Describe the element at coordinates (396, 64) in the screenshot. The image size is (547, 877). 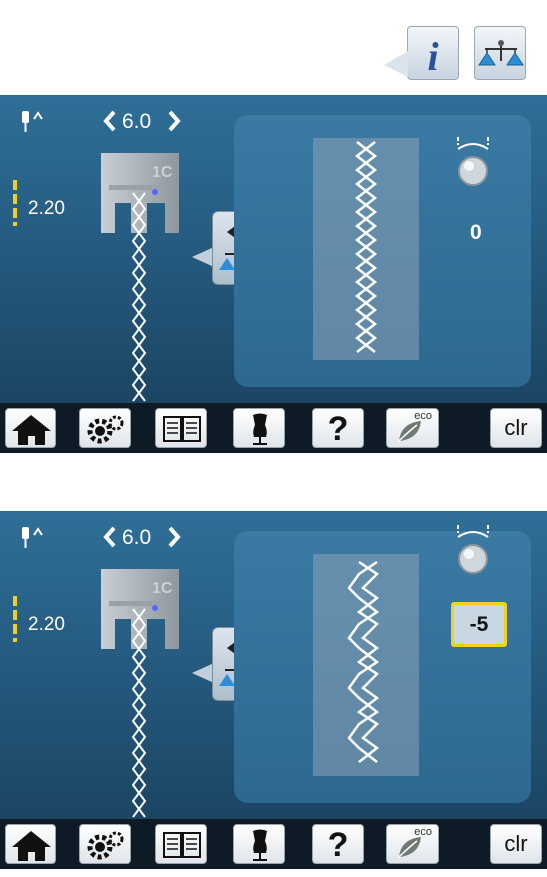
I see `info-callout-pointer` at that location.